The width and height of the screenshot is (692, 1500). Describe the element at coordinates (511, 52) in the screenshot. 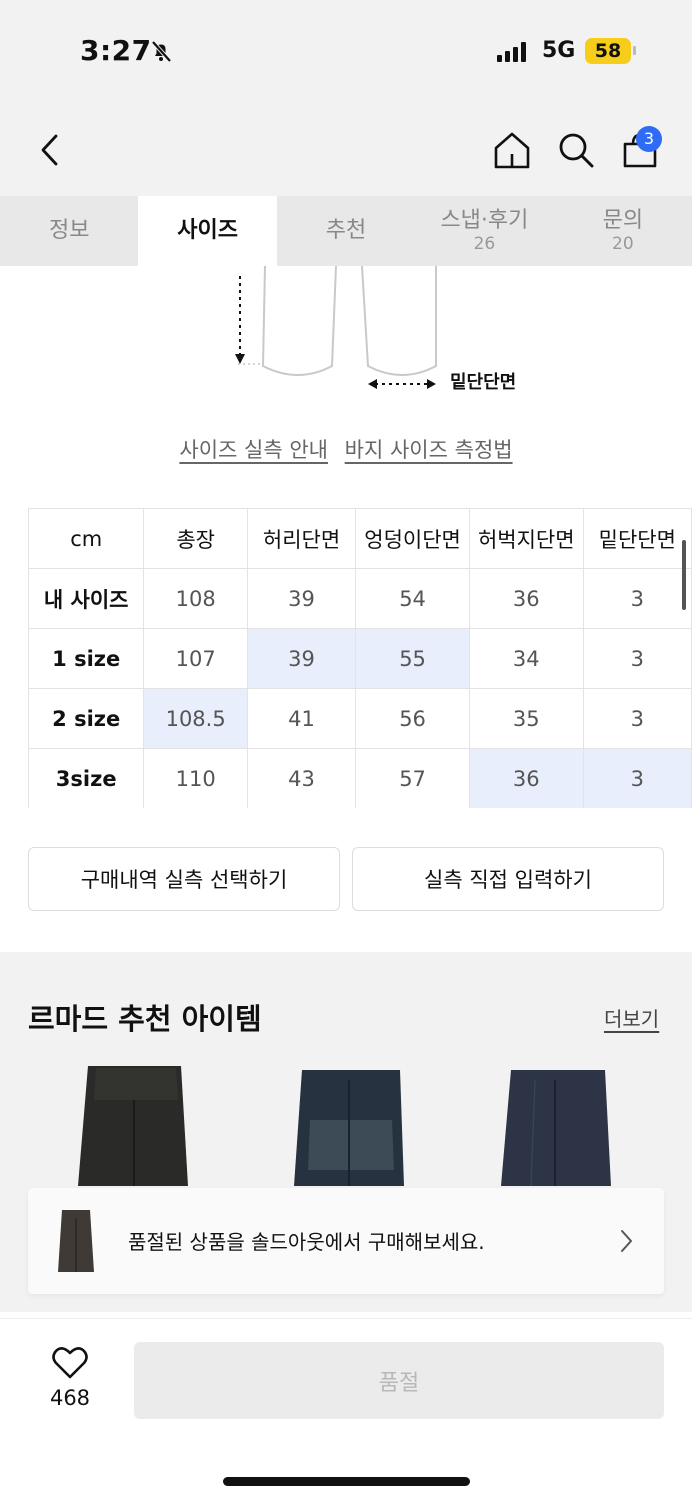

I see `signal-icon` at that location.